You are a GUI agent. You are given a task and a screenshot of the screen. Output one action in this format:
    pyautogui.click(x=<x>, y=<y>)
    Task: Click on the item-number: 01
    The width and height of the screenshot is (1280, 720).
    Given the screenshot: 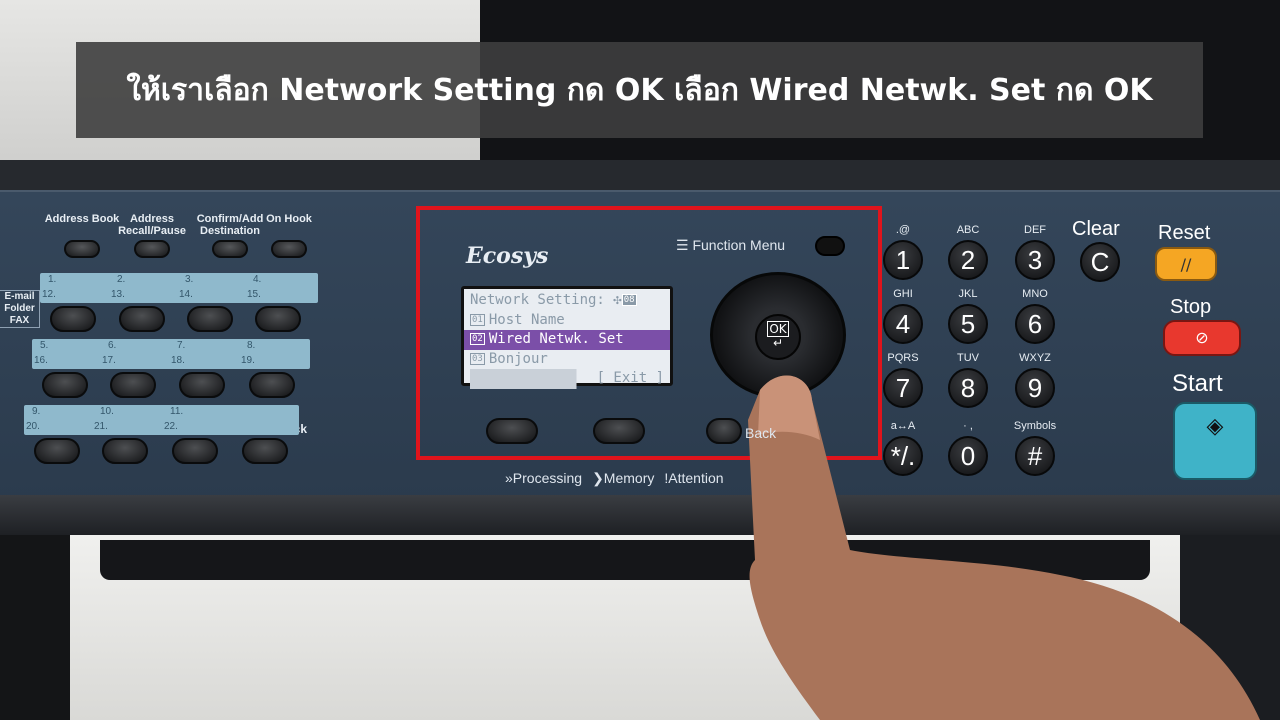 What is the action you would take?
    pyautogui.click(x=477, y=319)
    